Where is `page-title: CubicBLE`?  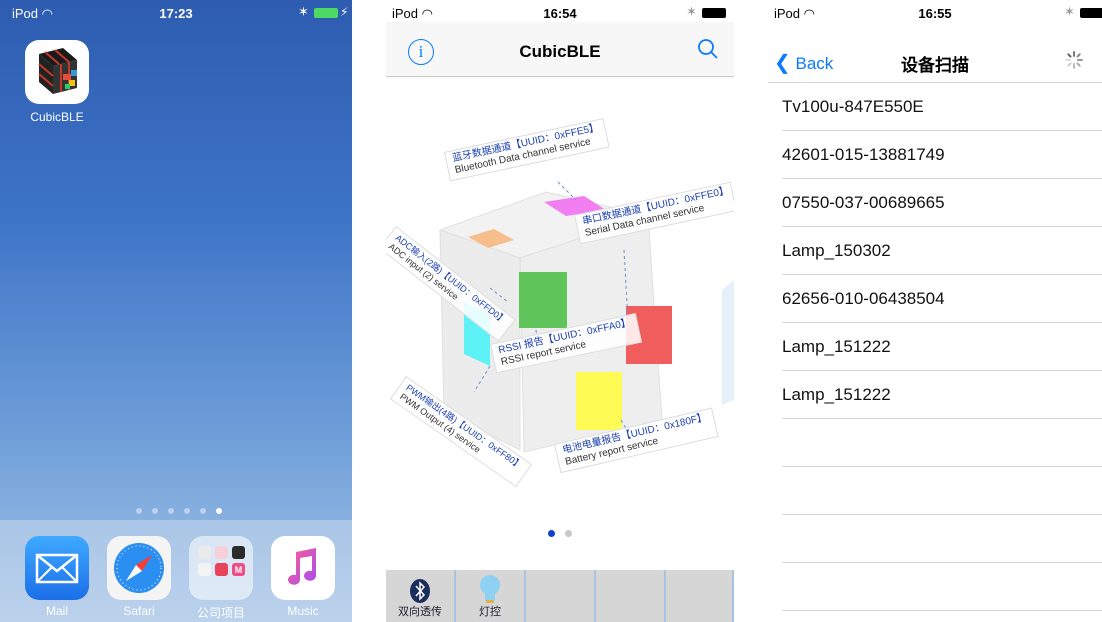
page-title: CubicBLE is located at coordinates (560, 51).